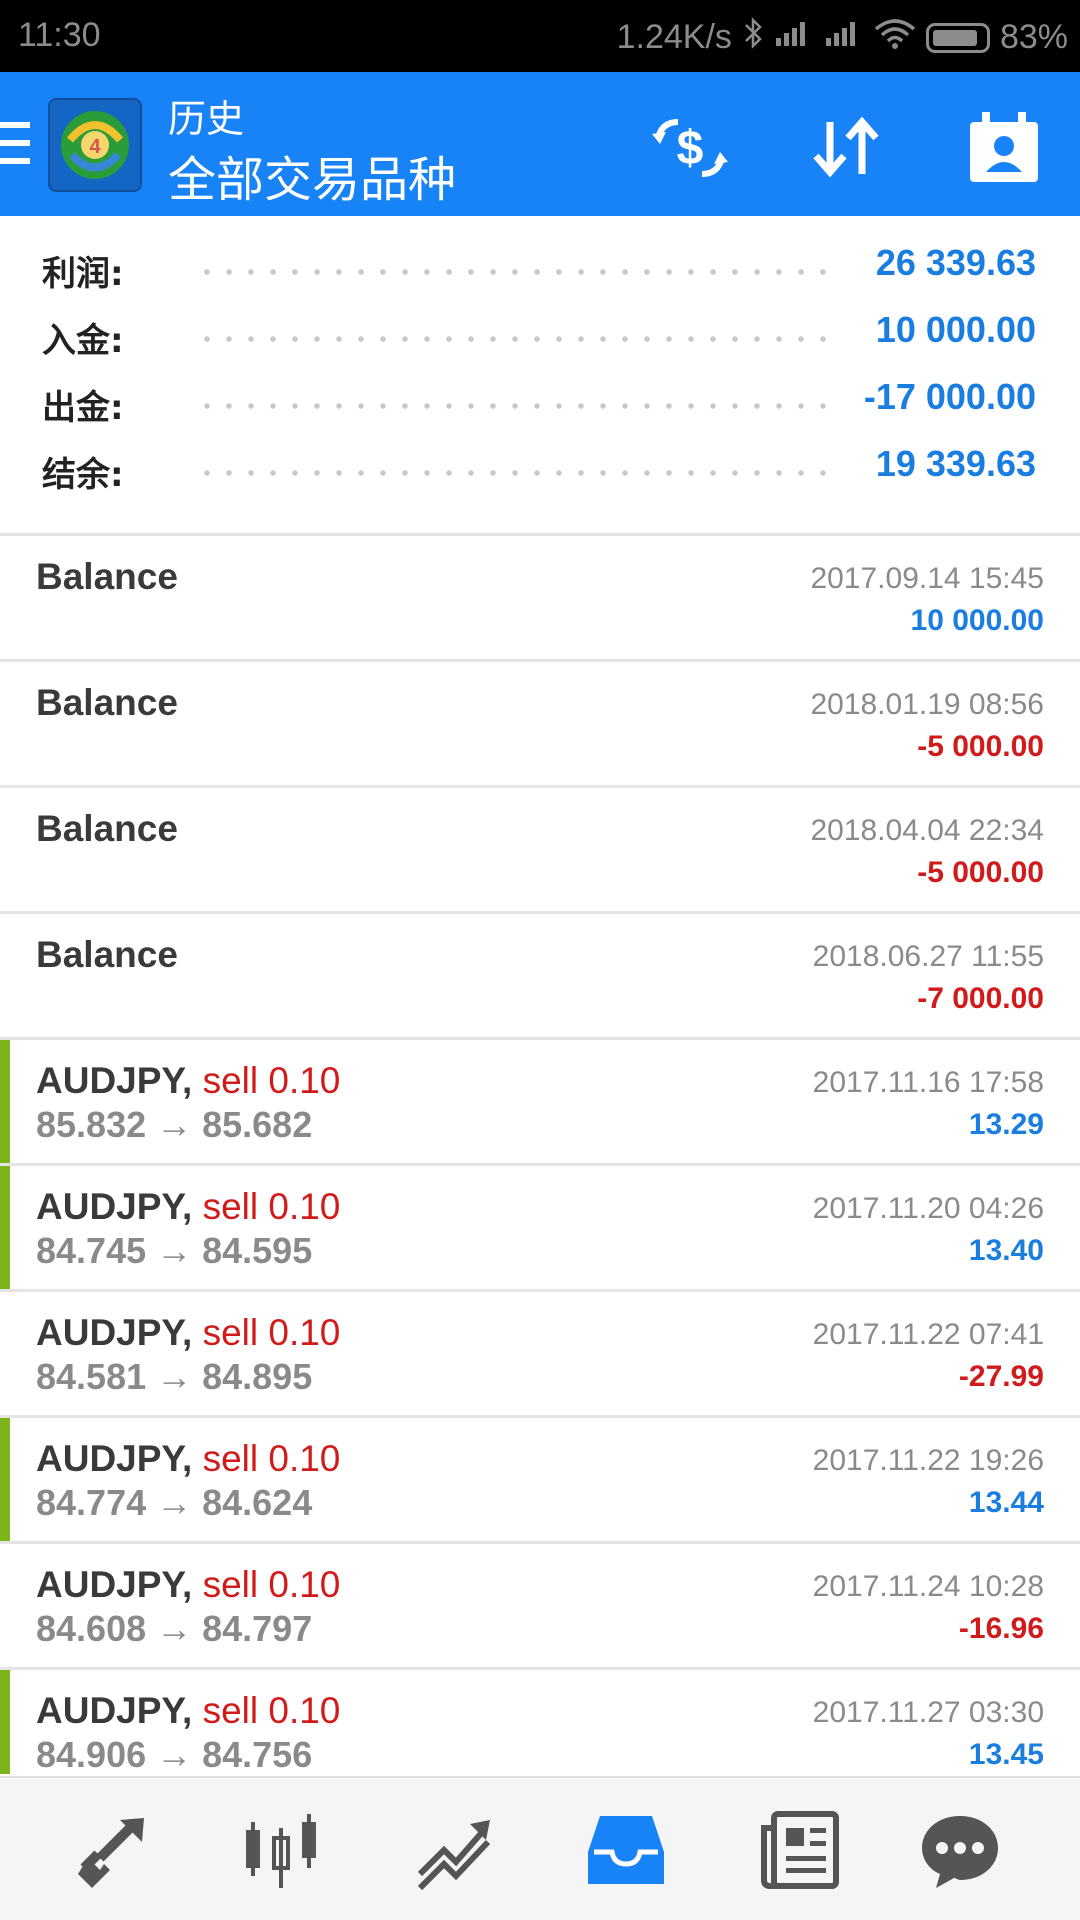 This screenshot has width=1080, height=1920. Describe the element at coordinates (927, 830) in the screenshot. I see `row-date: 2018.04.04 22:34` at that location.